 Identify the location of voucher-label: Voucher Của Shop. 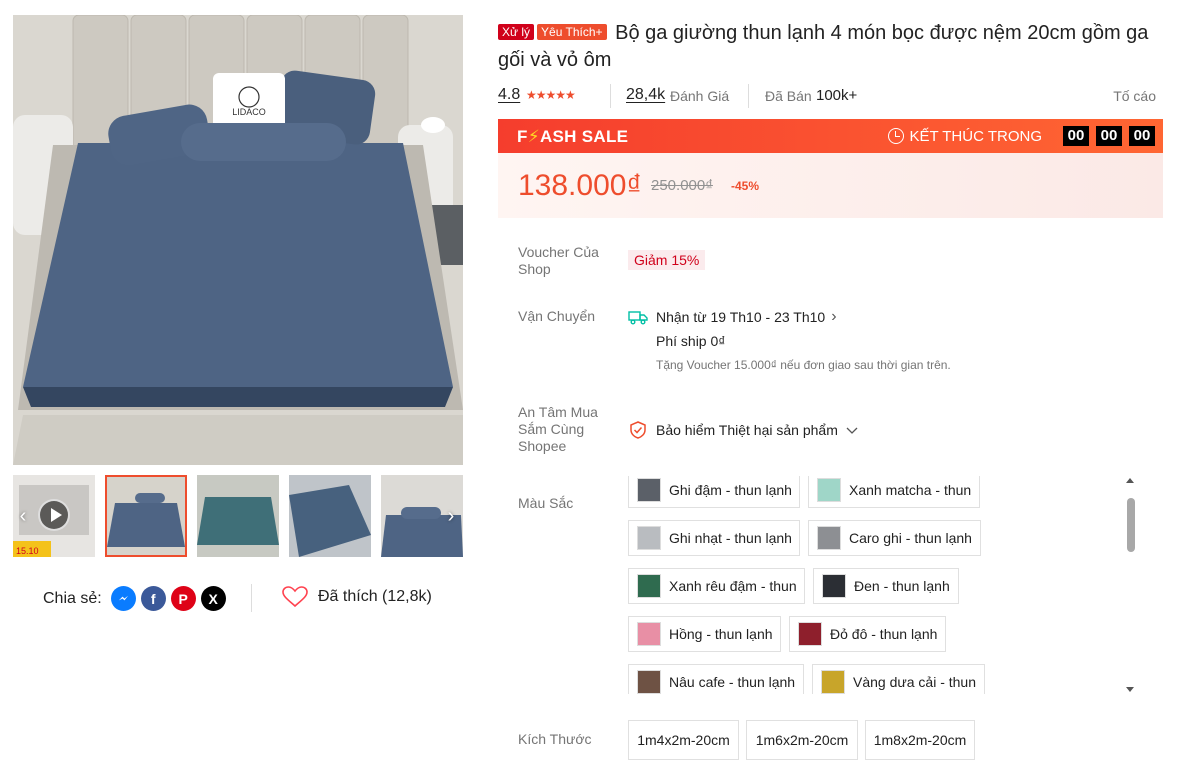
(558, 260).